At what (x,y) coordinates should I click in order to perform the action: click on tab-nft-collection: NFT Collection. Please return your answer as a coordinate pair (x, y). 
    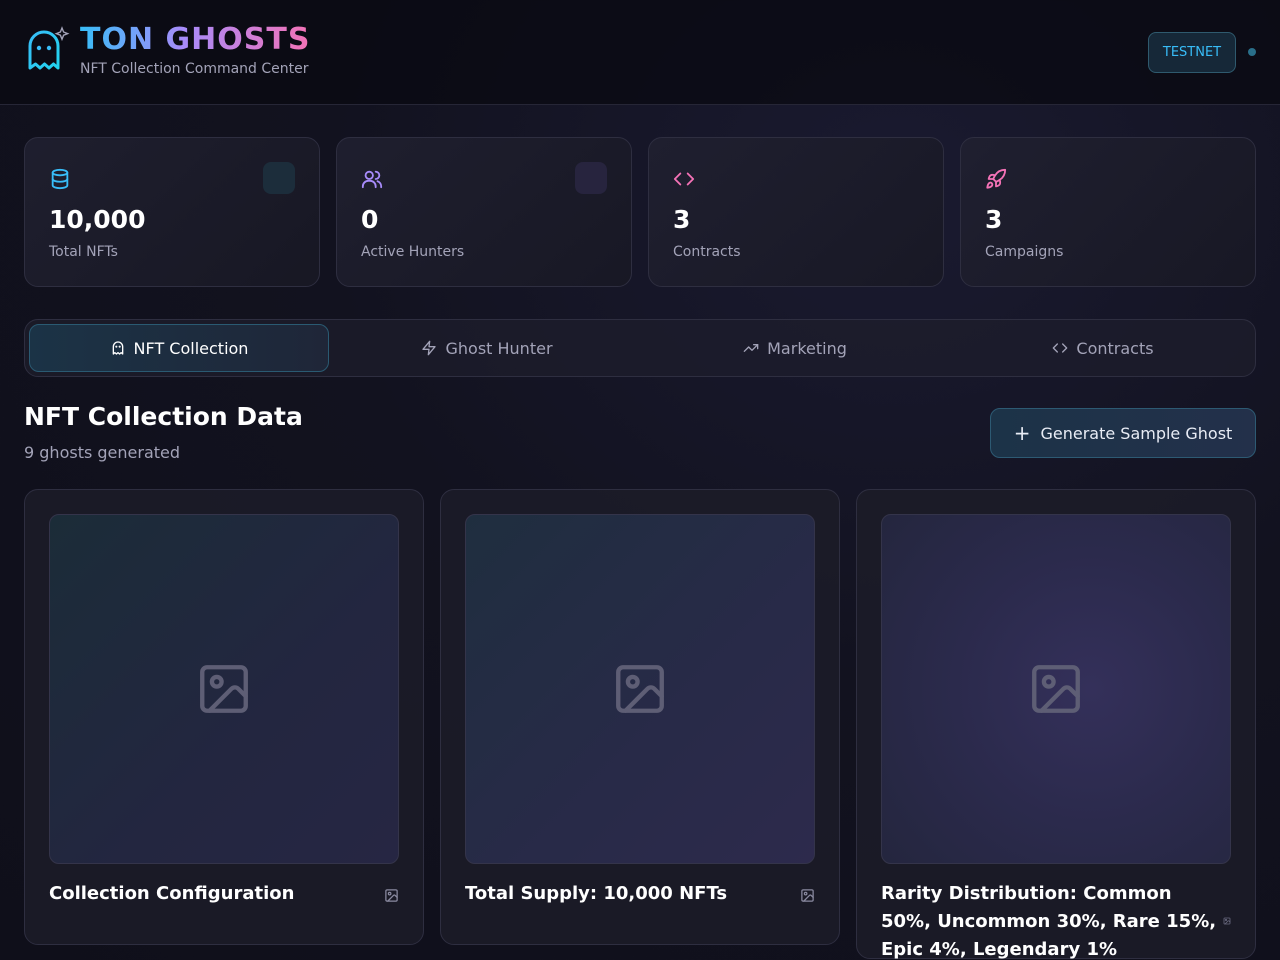
    Looking at the image, I should click on (179, 348).